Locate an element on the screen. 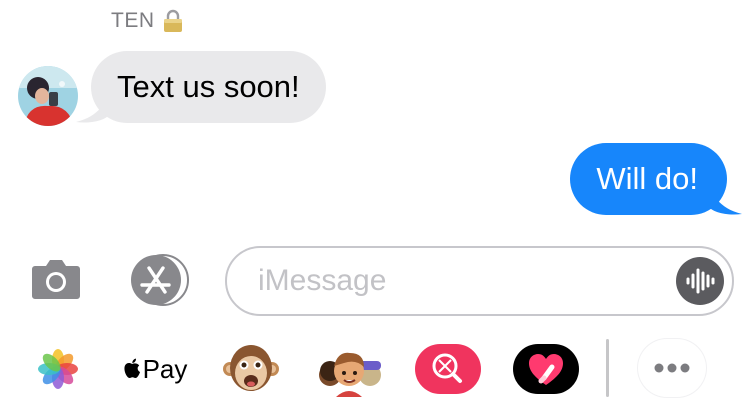  app-store-icon is located at coordinates (160, 280).